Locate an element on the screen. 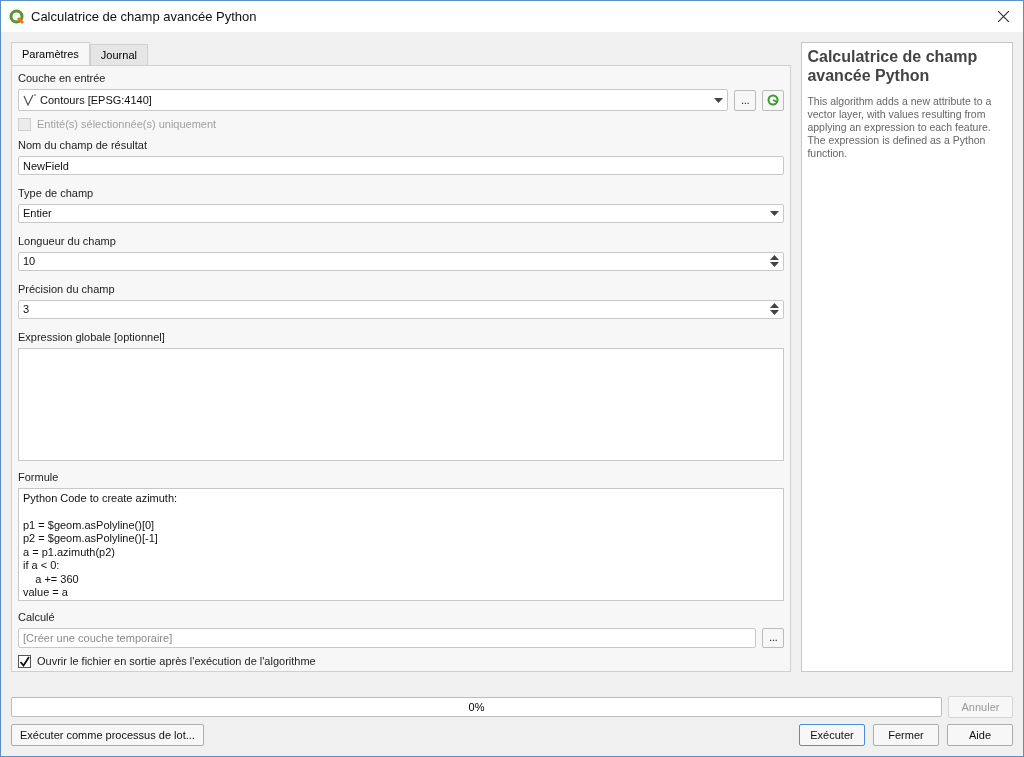 Image resolution: width=1024 pixels, height=757 pixels. dialog-button: Exécuter is located at coordinates (832, 735).